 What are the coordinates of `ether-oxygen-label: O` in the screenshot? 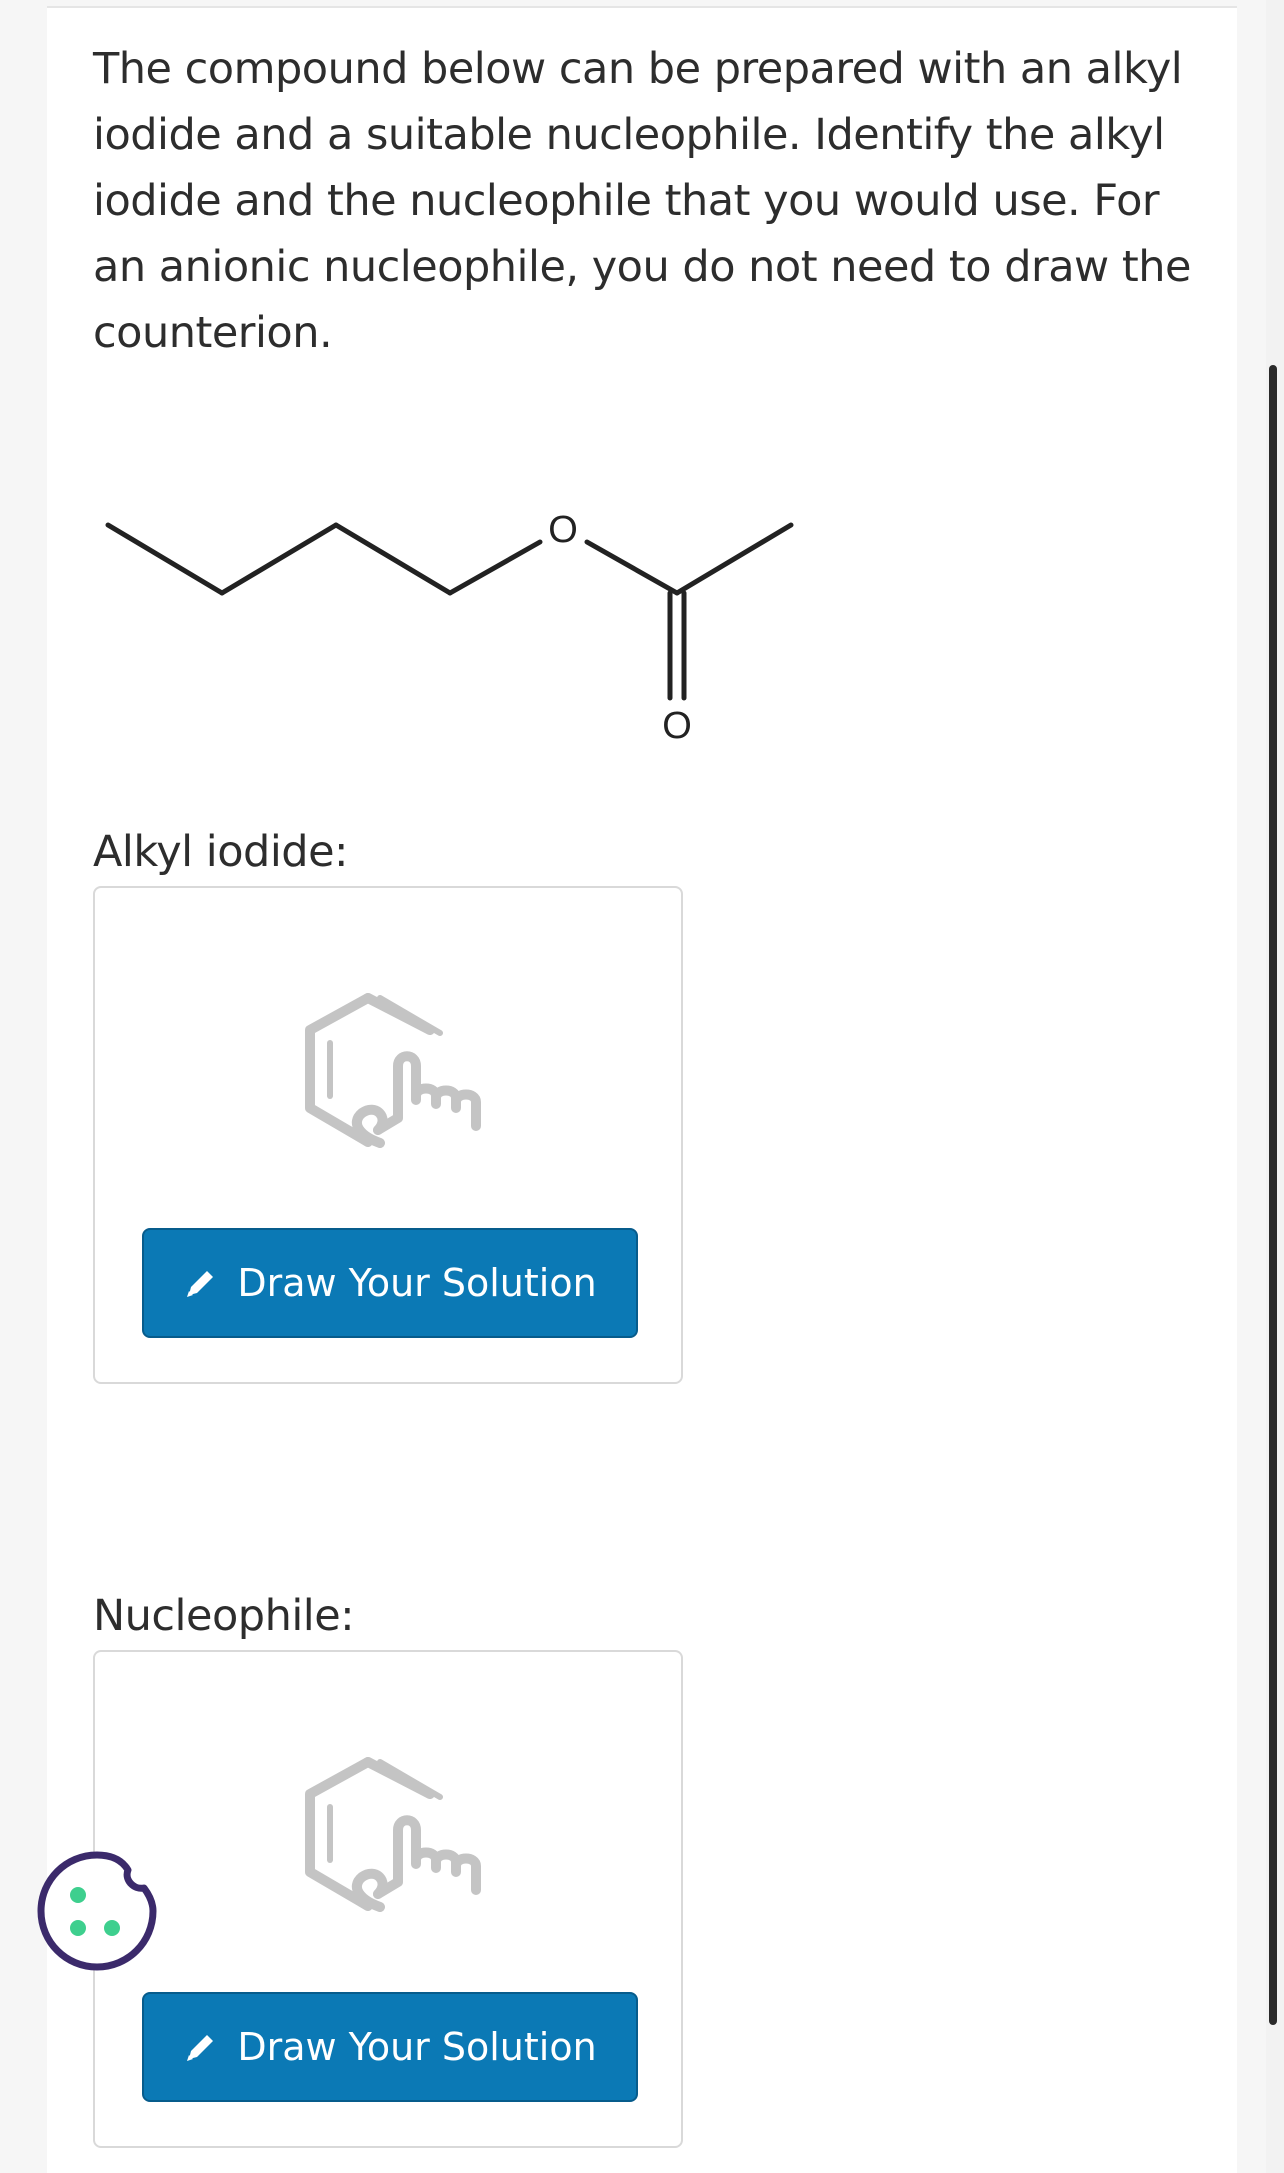 It's located at (563, 530).